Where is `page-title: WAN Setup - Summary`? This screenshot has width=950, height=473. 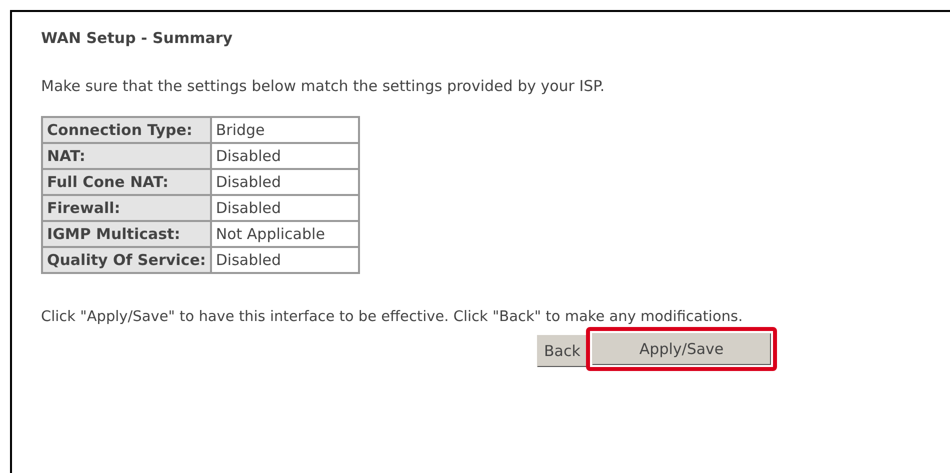
page-title: WAN Setup - Summary is located at coordinates (137, 38).